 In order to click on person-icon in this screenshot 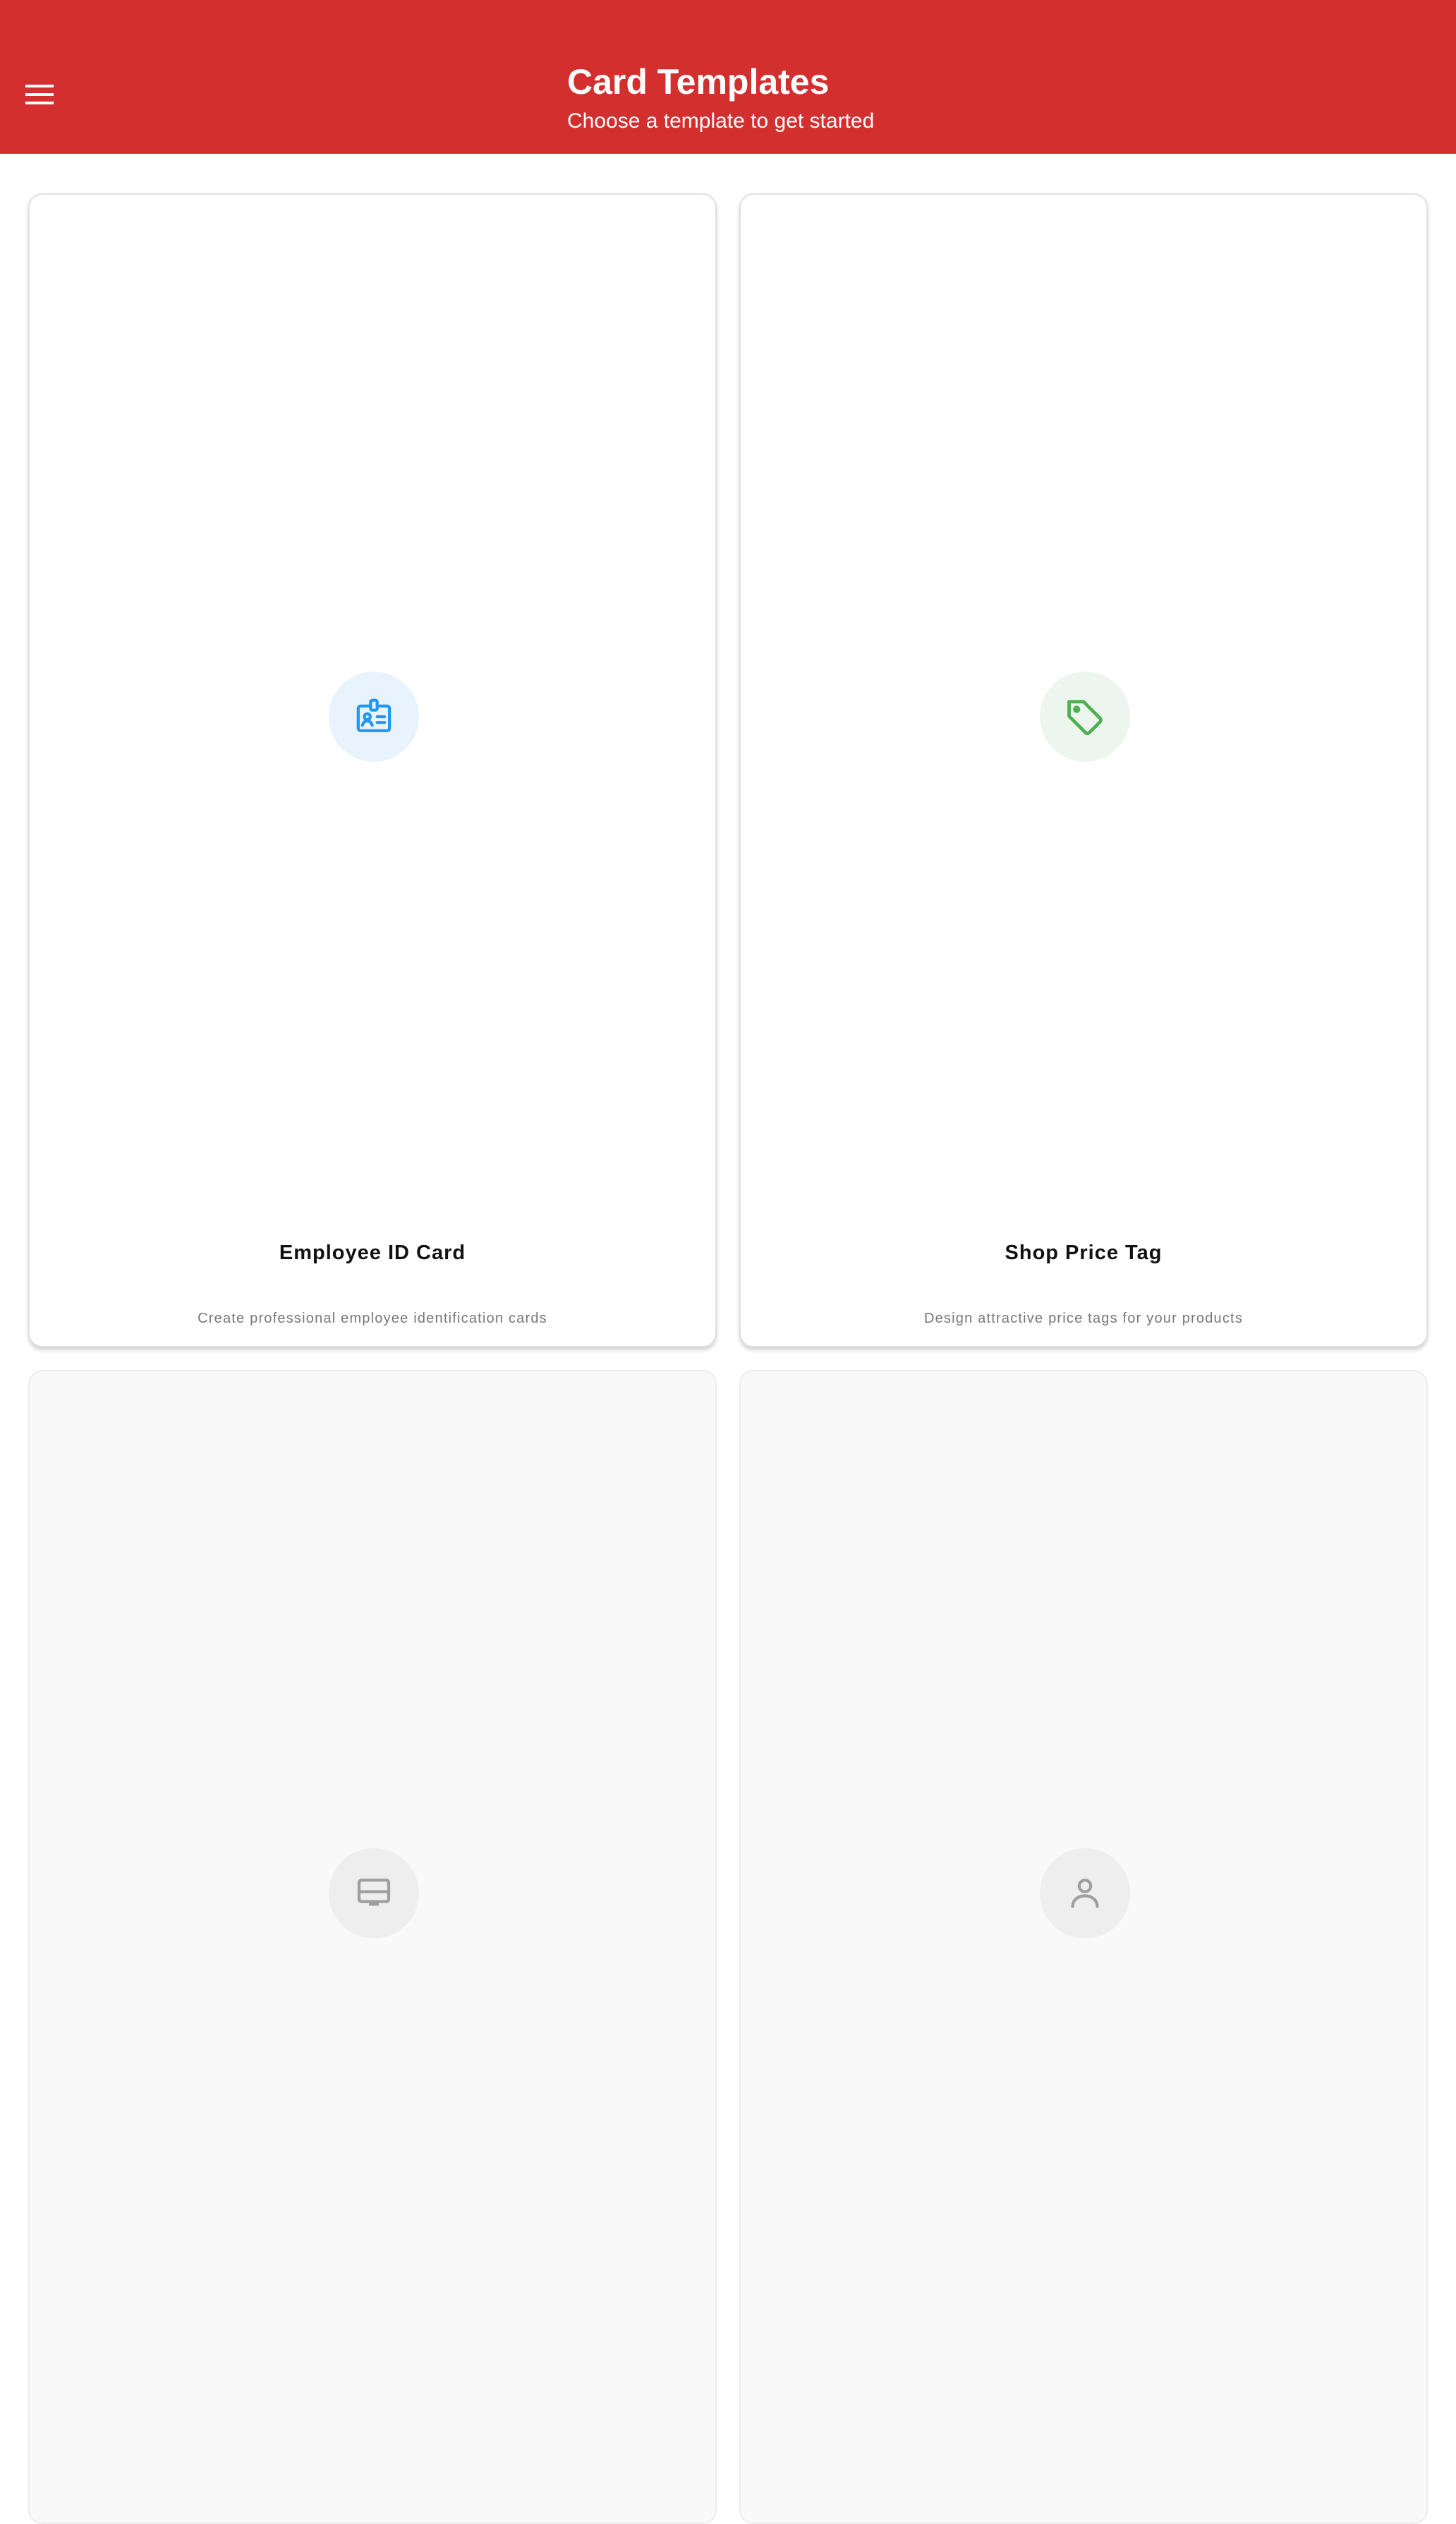, I will do `click(1085, 1893)`.